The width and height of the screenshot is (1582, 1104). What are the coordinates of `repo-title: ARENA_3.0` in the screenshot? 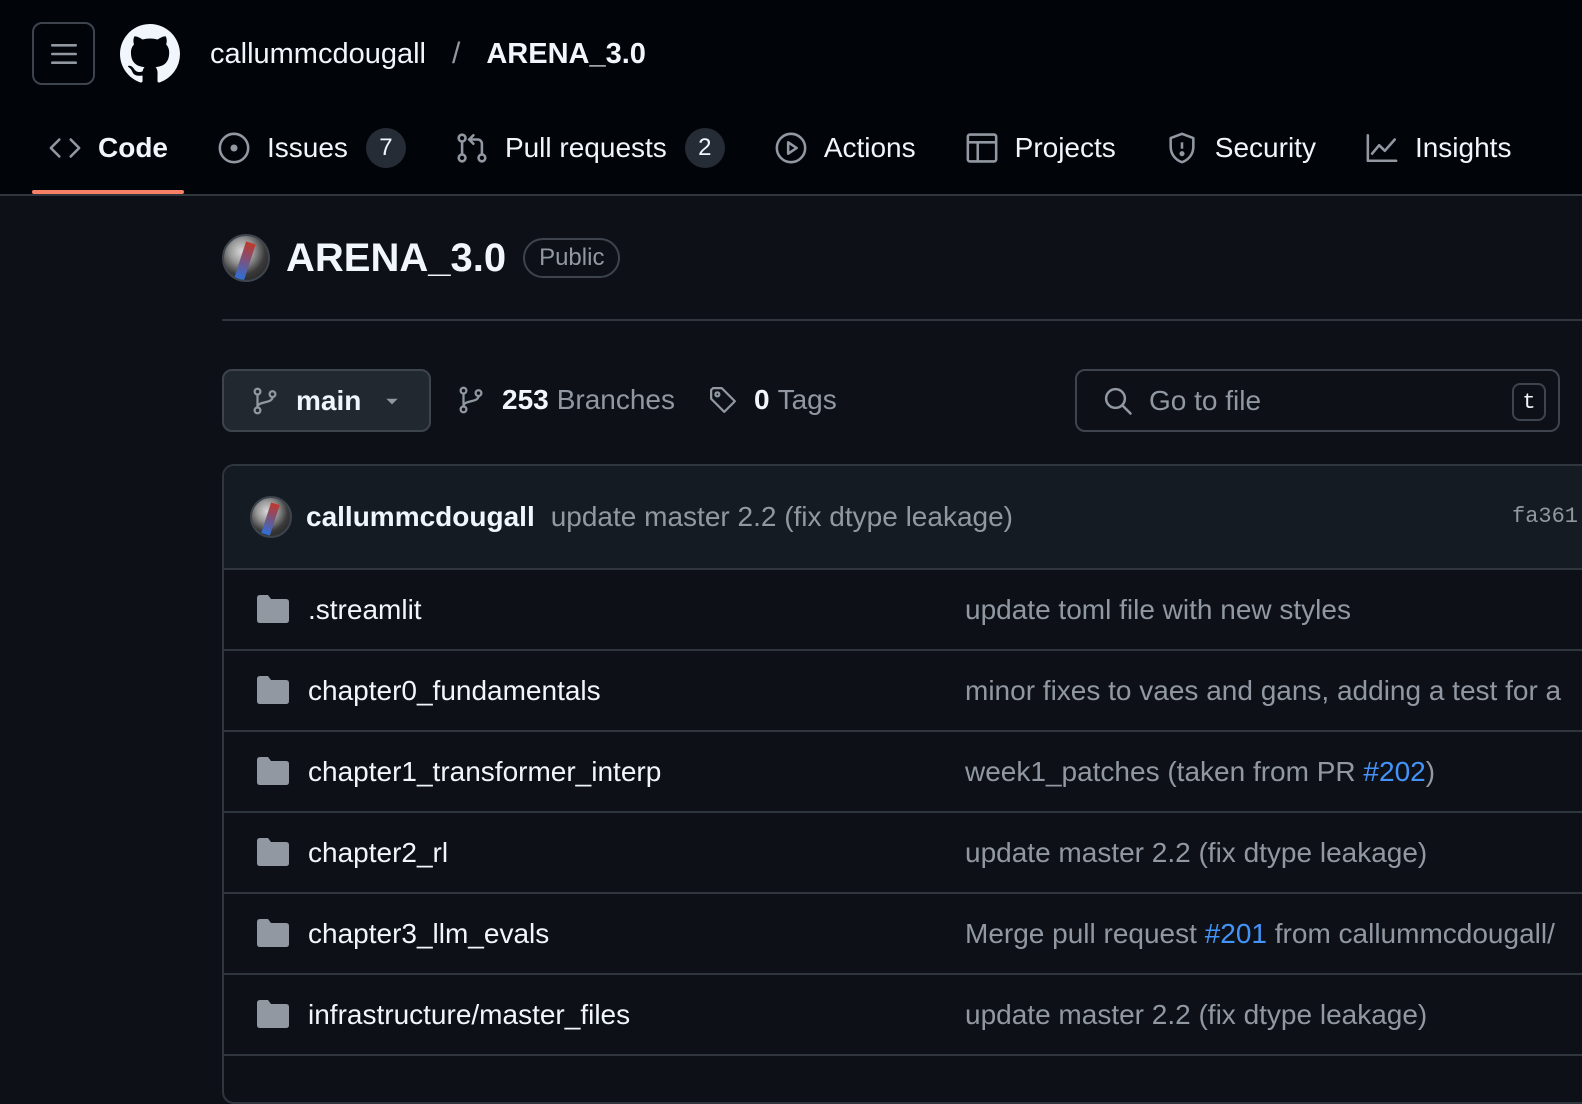 It's located at (396, 258).